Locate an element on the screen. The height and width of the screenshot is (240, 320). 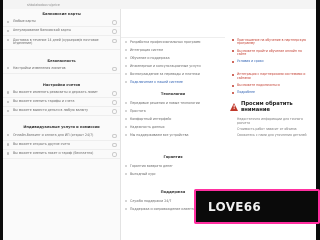
list-item: Простота is located at coordinates (173, 111).